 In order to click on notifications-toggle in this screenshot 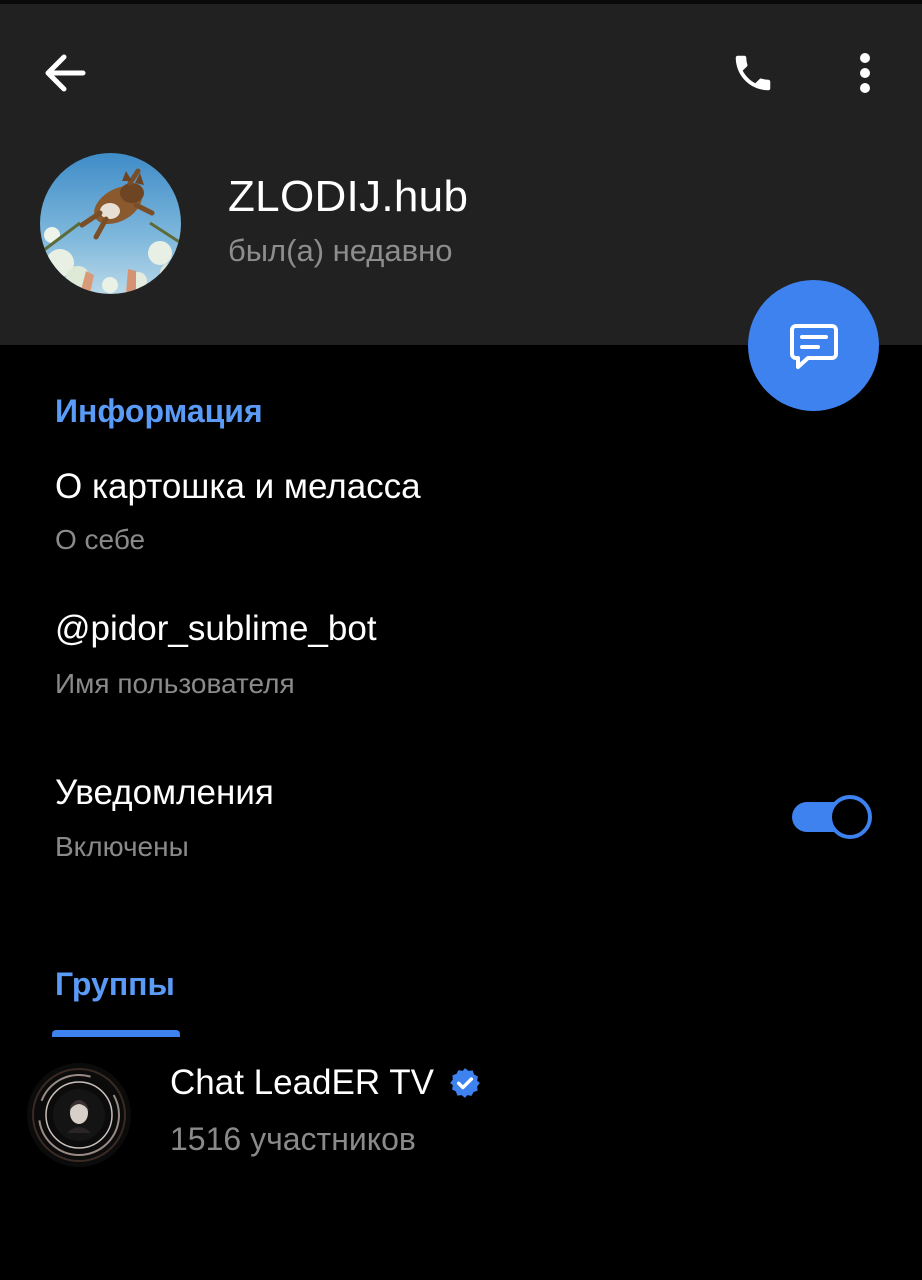, I will do `click(833, 817)`.